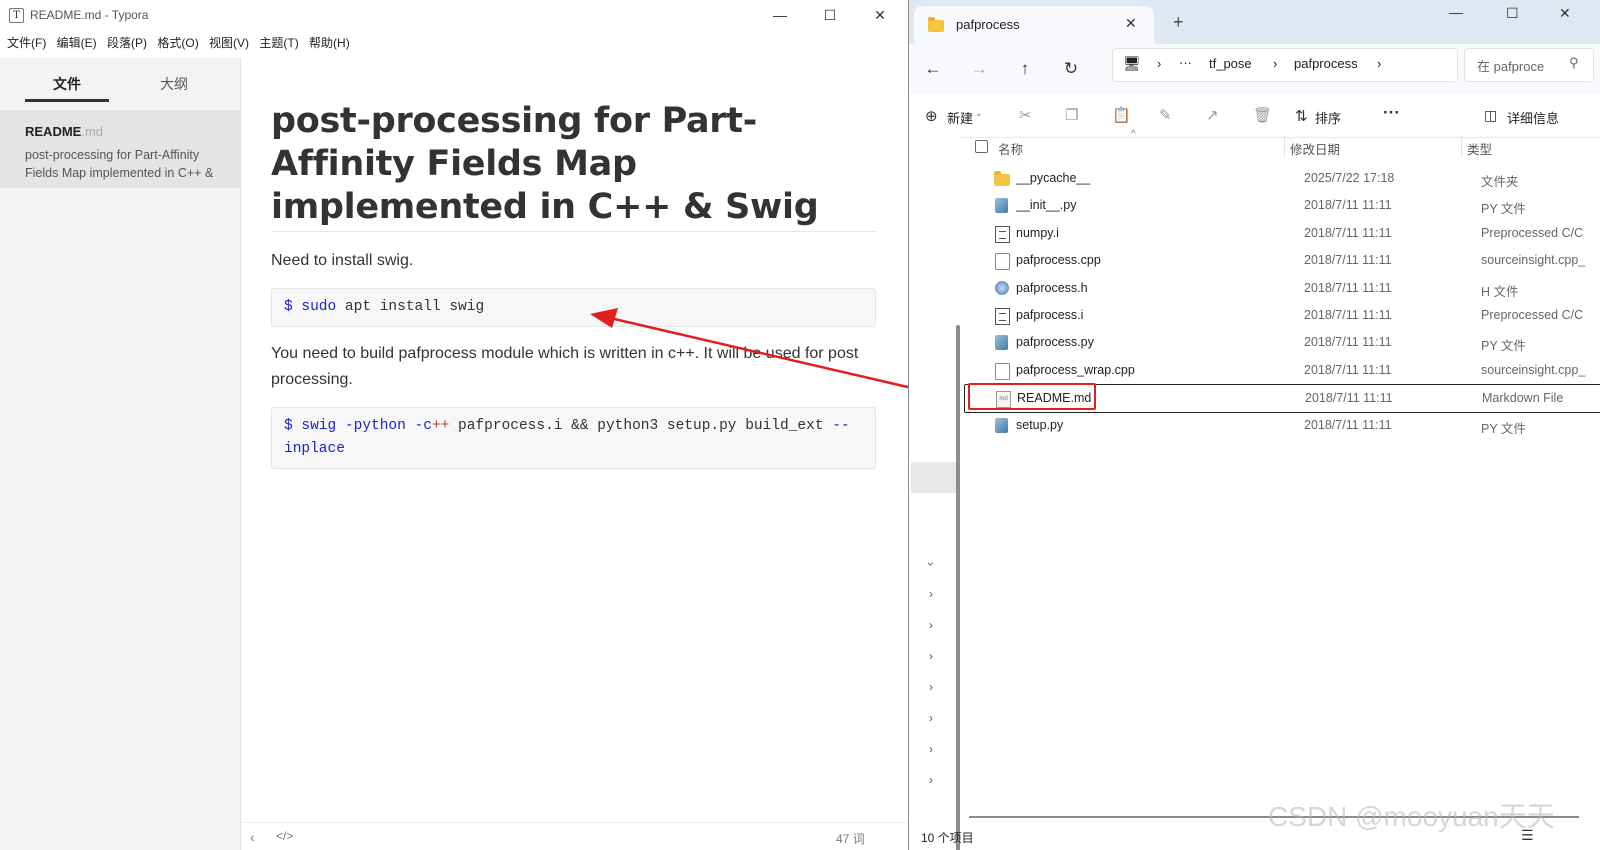 This screenshot has height=850, width=1600. What do you see at coordinates (1532, 232) in the screenshot?
I see `file-type: Preprocessed C/C` at bounding box center [1532, 232].